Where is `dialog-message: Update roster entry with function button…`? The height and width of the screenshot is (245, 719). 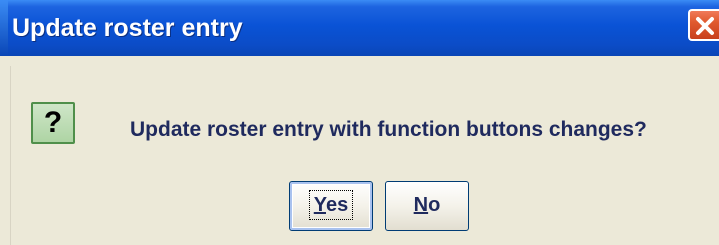
dialog-message: Update roster entry with function button… is located at coordinates (388, 129).